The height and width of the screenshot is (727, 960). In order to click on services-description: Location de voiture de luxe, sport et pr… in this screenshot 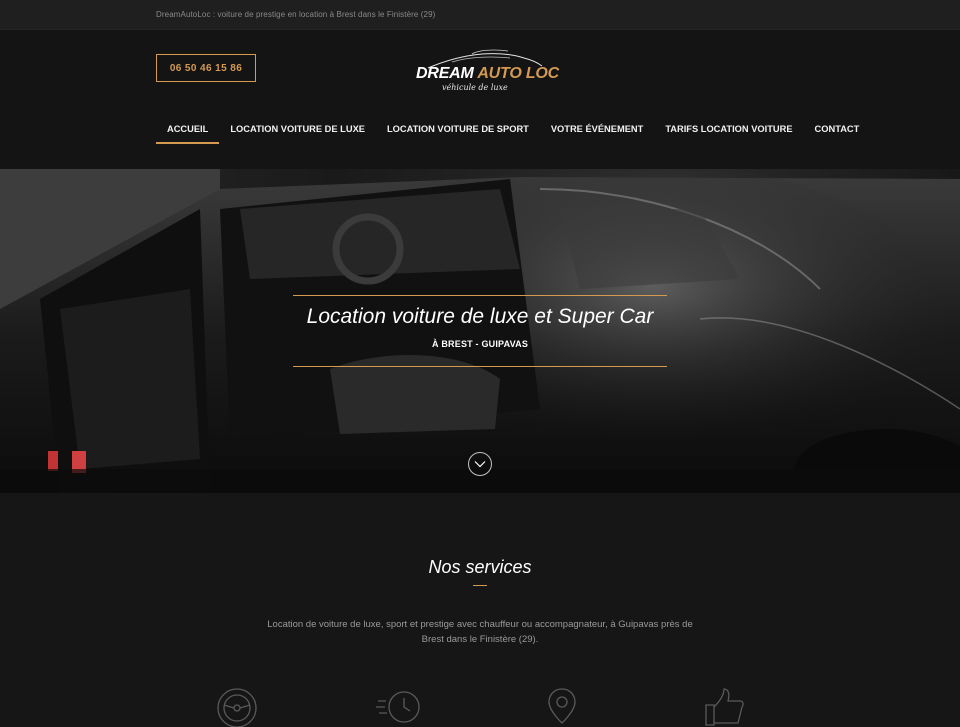, I will do `click(480, 632)`.